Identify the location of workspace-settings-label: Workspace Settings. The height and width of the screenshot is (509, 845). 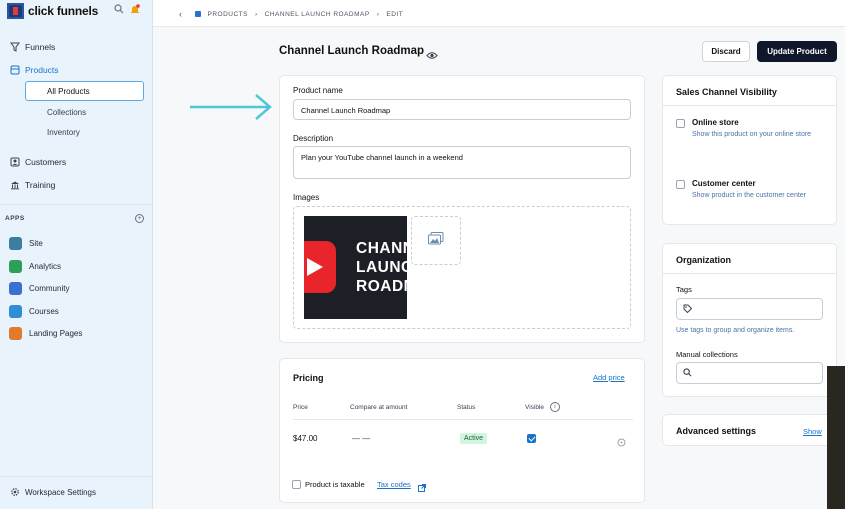
(60, 492).